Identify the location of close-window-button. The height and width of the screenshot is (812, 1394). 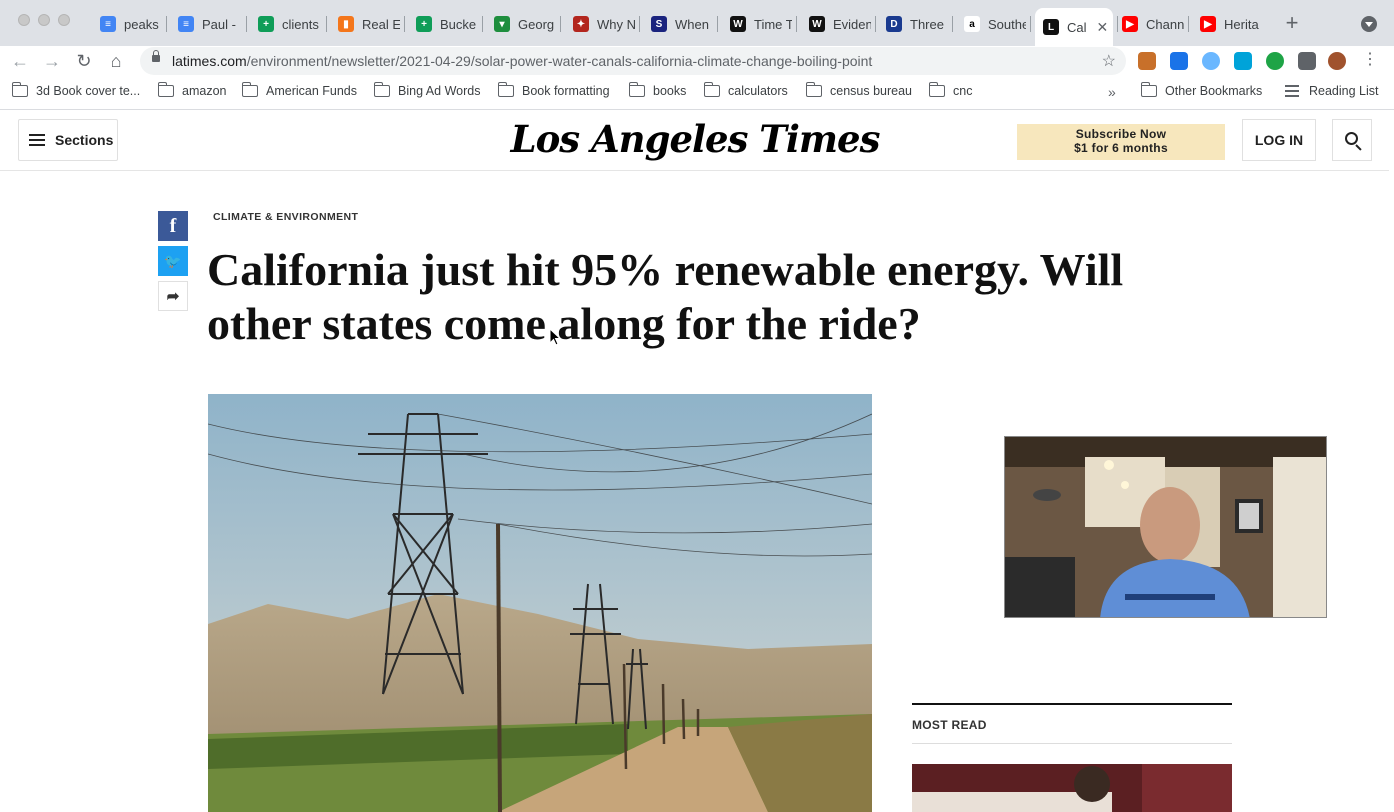
(24, 20).